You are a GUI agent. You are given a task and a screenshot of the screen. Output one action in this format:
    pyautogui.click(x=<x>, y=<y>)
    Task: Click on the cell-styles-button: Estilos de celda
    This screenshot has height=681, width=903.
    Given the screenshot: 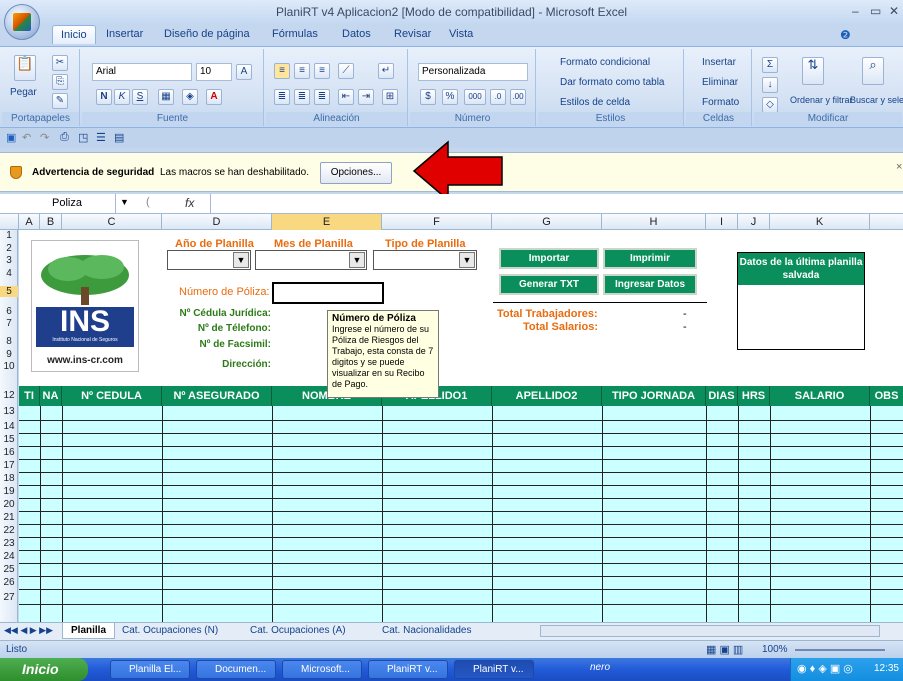 What is the action you would take?
    pyautogui.click(x=595, y=102)
    